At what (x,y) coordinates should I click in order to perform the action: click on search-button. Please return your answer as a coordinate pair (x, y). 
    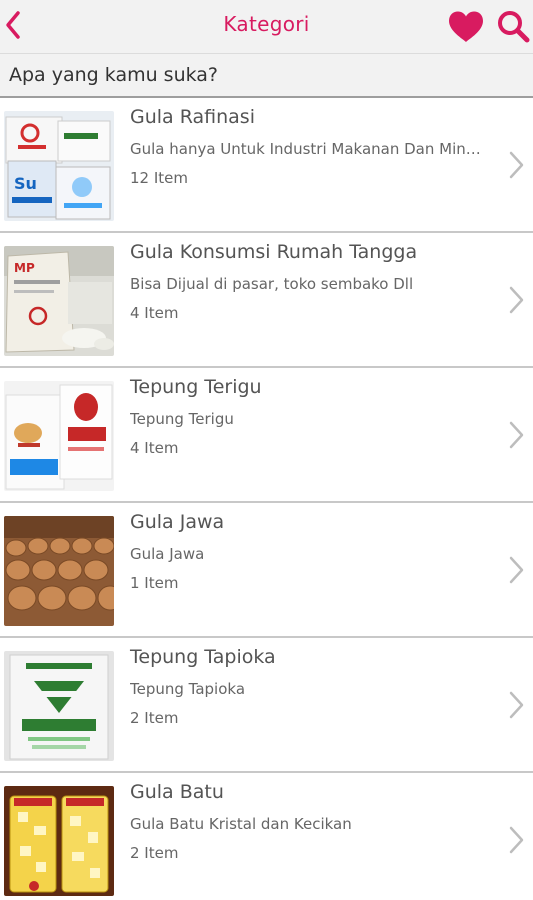
    Looking at the image, I should click on (513, 26).